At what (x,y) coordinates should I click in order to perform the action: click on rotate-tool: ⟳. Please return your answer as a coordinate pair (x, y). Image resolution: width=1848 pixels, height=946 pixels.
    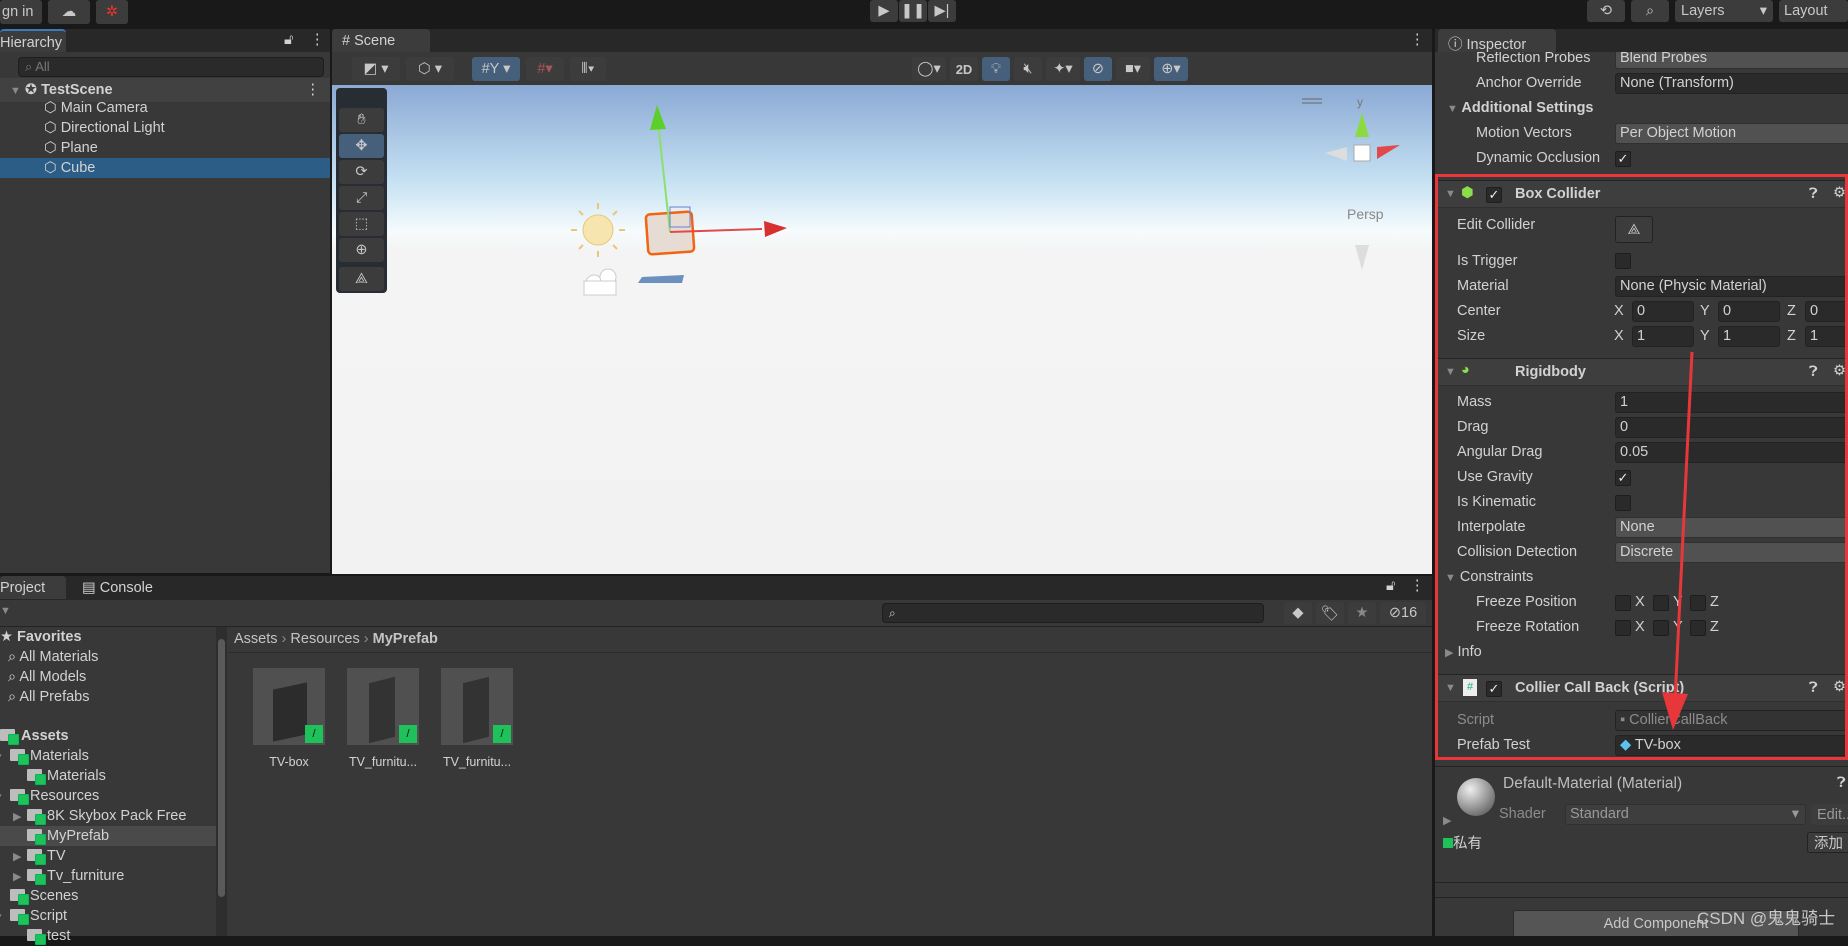
    Looking at the image, I should click on (361, 172).